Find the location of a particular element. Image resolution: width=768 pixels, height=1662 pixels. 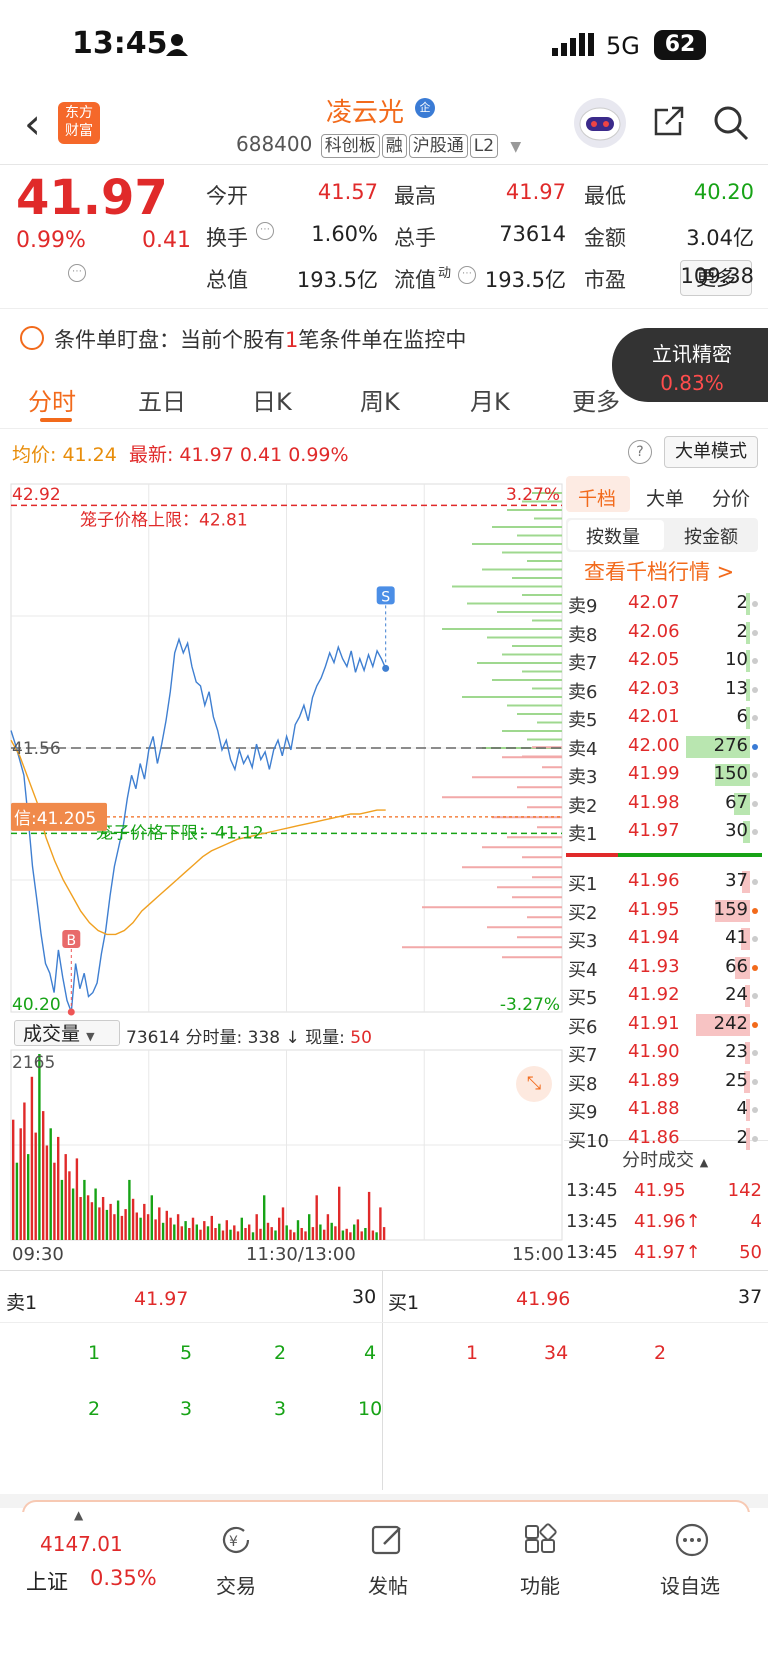

tab-weekly-k: 周K is located at coordinates (380, 399).